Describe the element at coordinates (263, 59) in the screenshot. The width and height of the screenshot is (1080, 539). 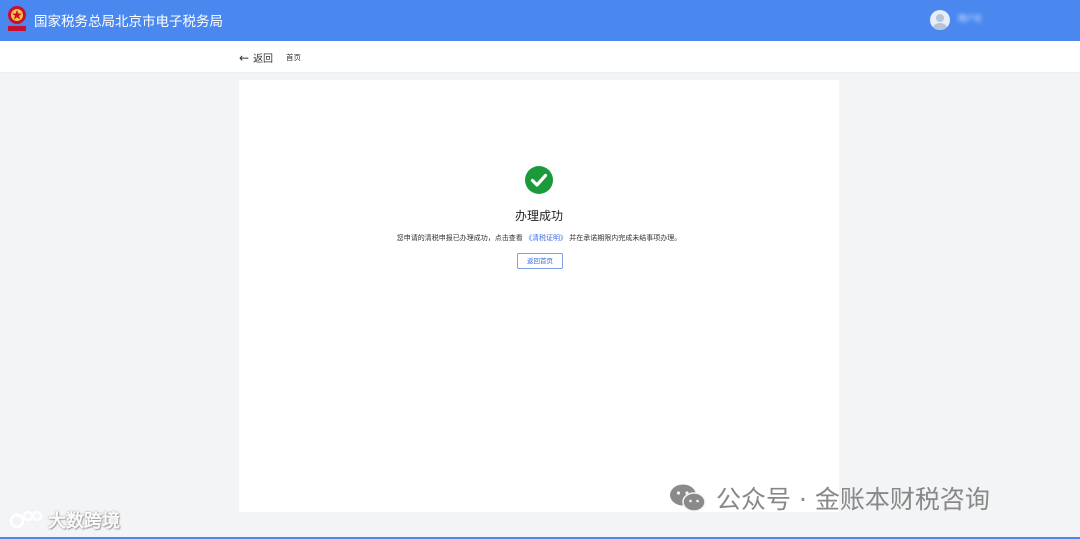
I see `back-label: 返回` at that location.